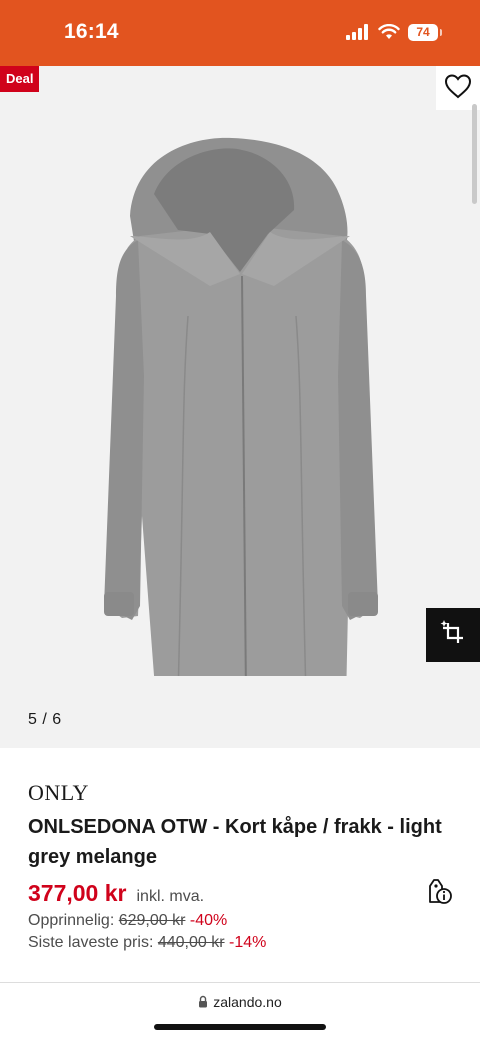 The height and width of the screenshot is (1041, 480). I want to click on brand-name: ONLY, so click(58, 793).